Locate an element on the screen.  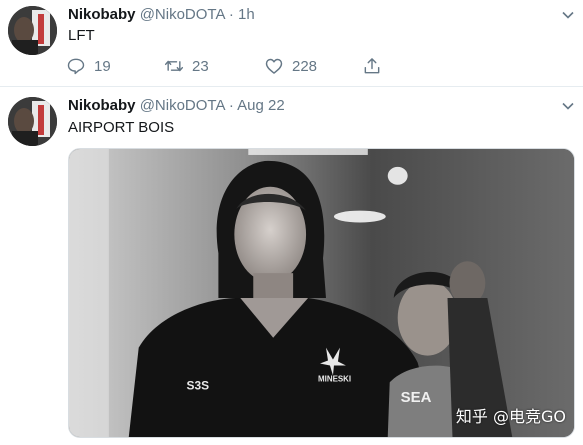
tweet-text: LFT is located at coordinates (81, 35).